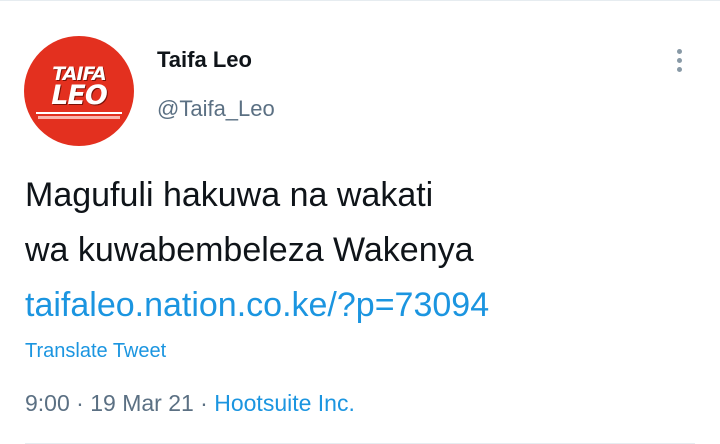  Describe the element at coordinates (79, 117) in the screenshot. I see `logo-tagline-strip` at that location.